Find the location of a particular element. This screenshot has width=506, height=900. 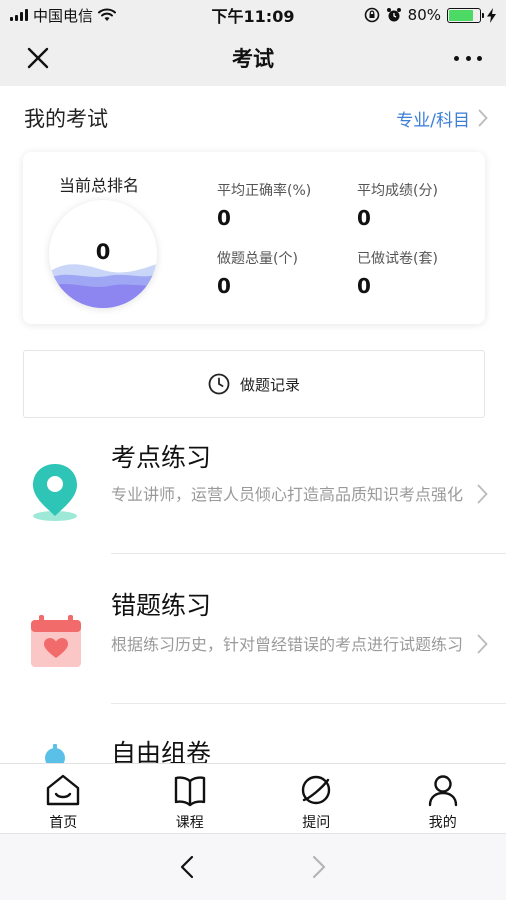

tab-mine: 我的 is located at coordinates (443, 798).